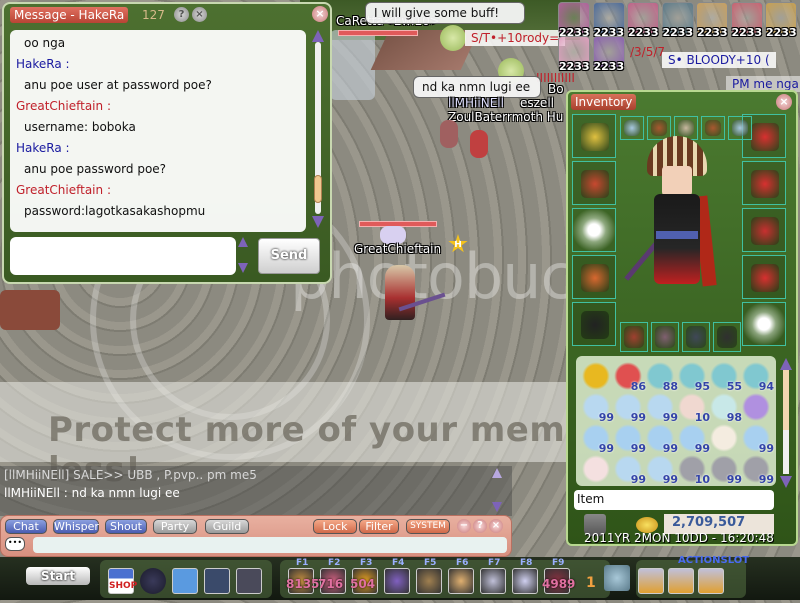 The width and height of the screenshot is (800, 603). Describe the element at coordinates (175, 526) in the screenshot. I see `chat-tab-party: Party` at that location.